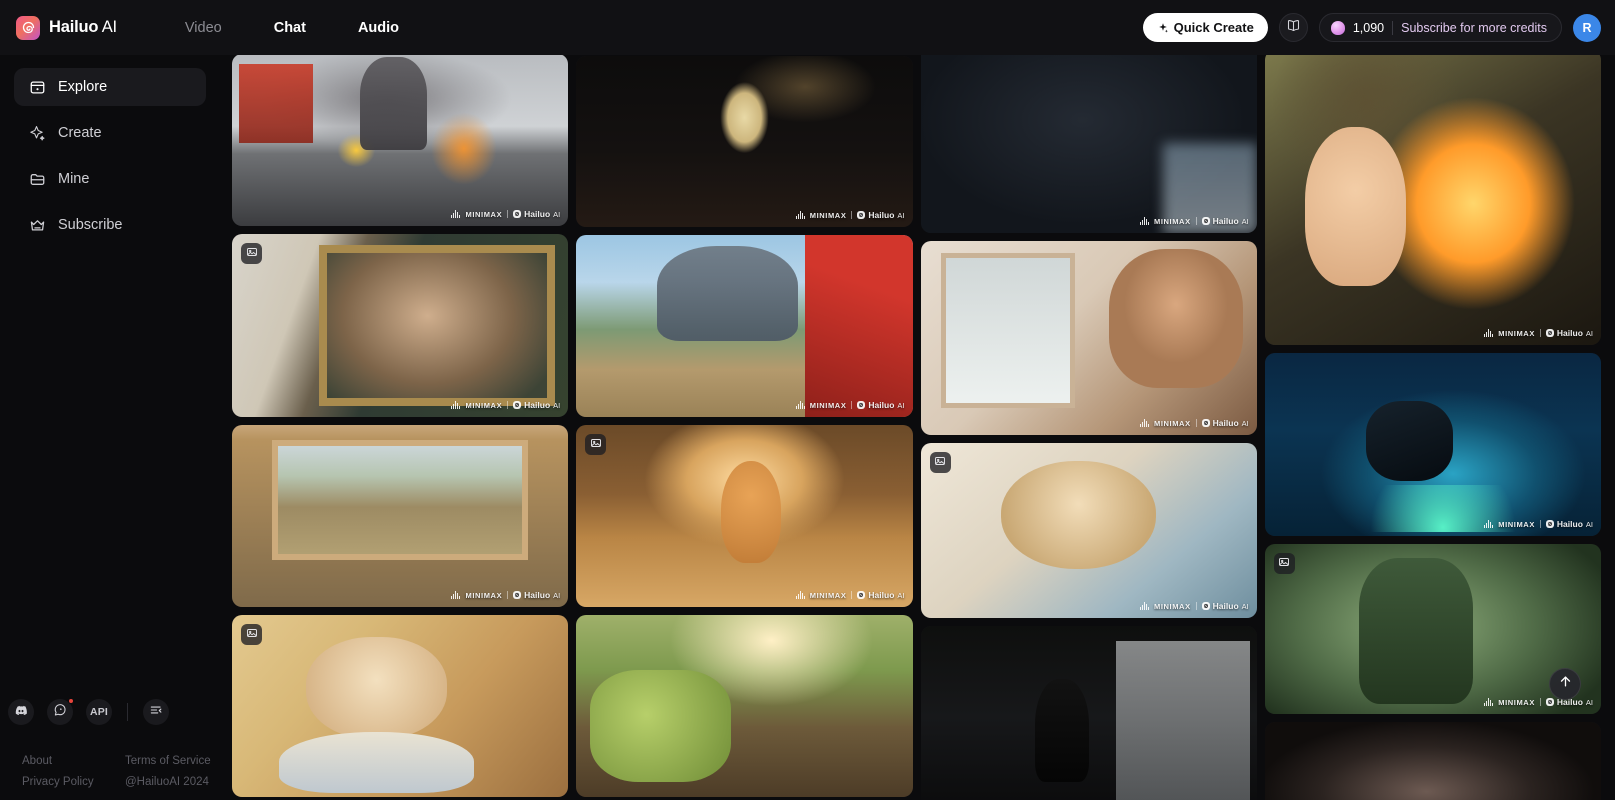 The height and width of the screenshot is (800, 1615). What do you see at coordinates (807, 27) in the screenshot?
I see `app-header: Hailuo AI Video Chat Audio Quick Create` at bounding box center [807, 27].